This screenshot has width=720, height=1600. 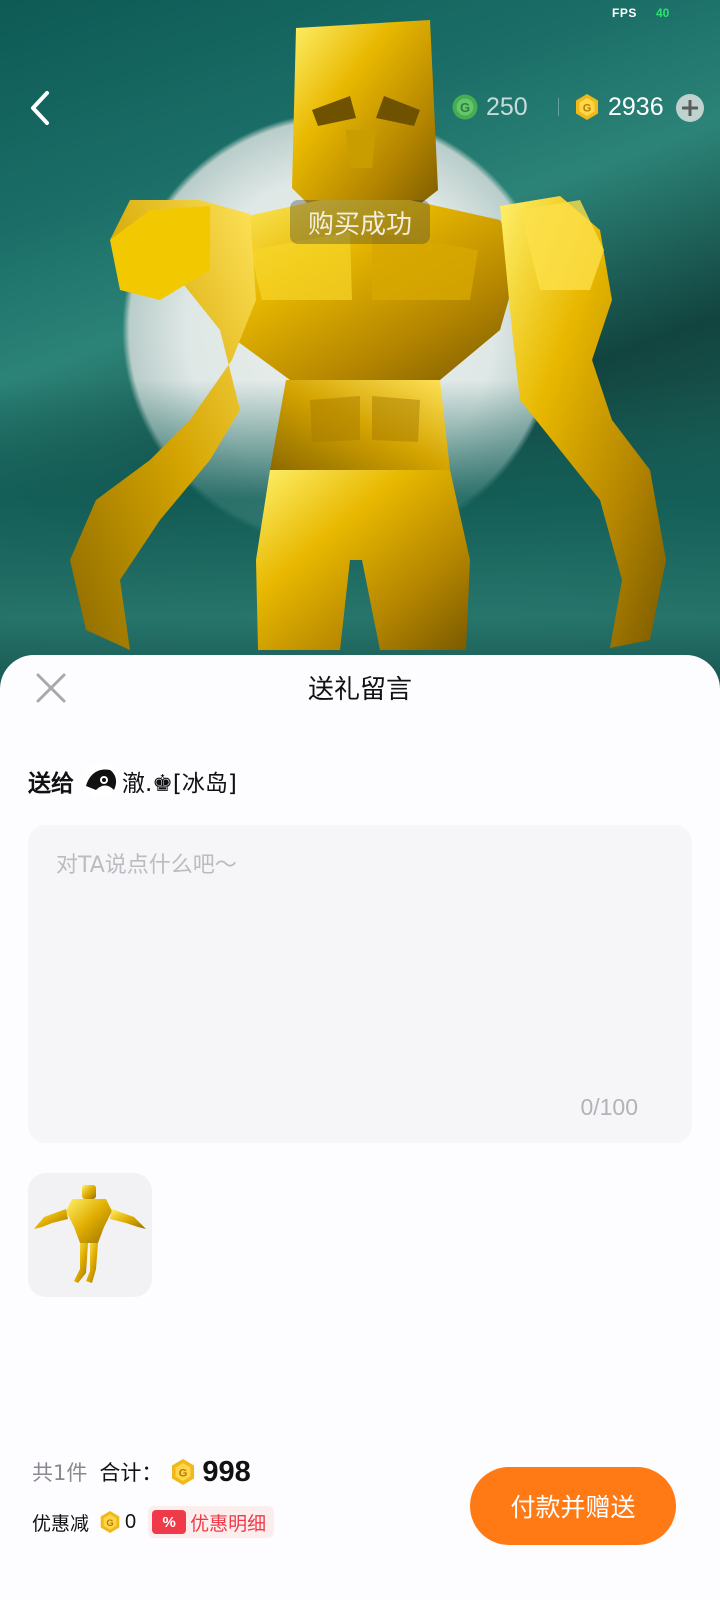 I want to click on item-count: 共1件, so click(x=60, y=1473).